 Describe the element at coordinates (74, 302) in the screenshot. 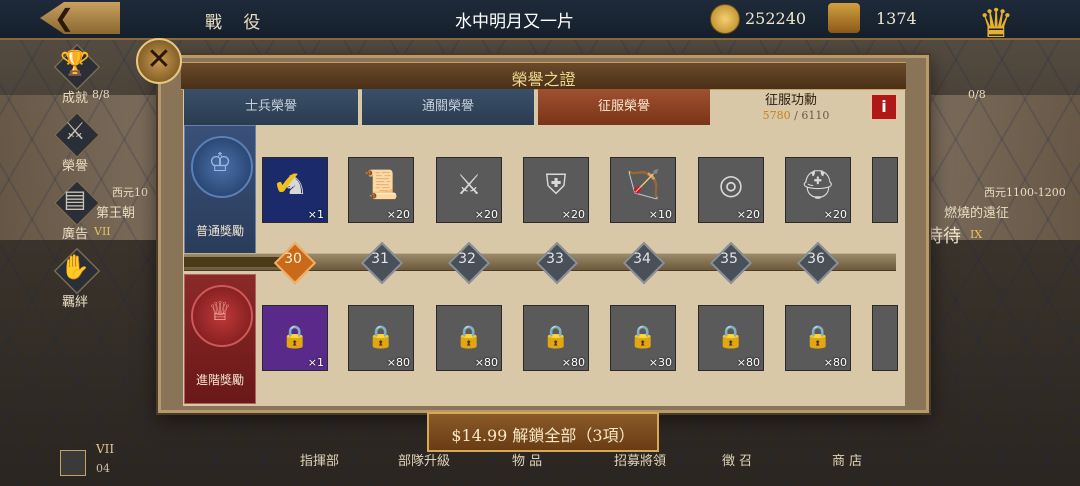

I see `sidebar-item-label: 羈絆` at that location.